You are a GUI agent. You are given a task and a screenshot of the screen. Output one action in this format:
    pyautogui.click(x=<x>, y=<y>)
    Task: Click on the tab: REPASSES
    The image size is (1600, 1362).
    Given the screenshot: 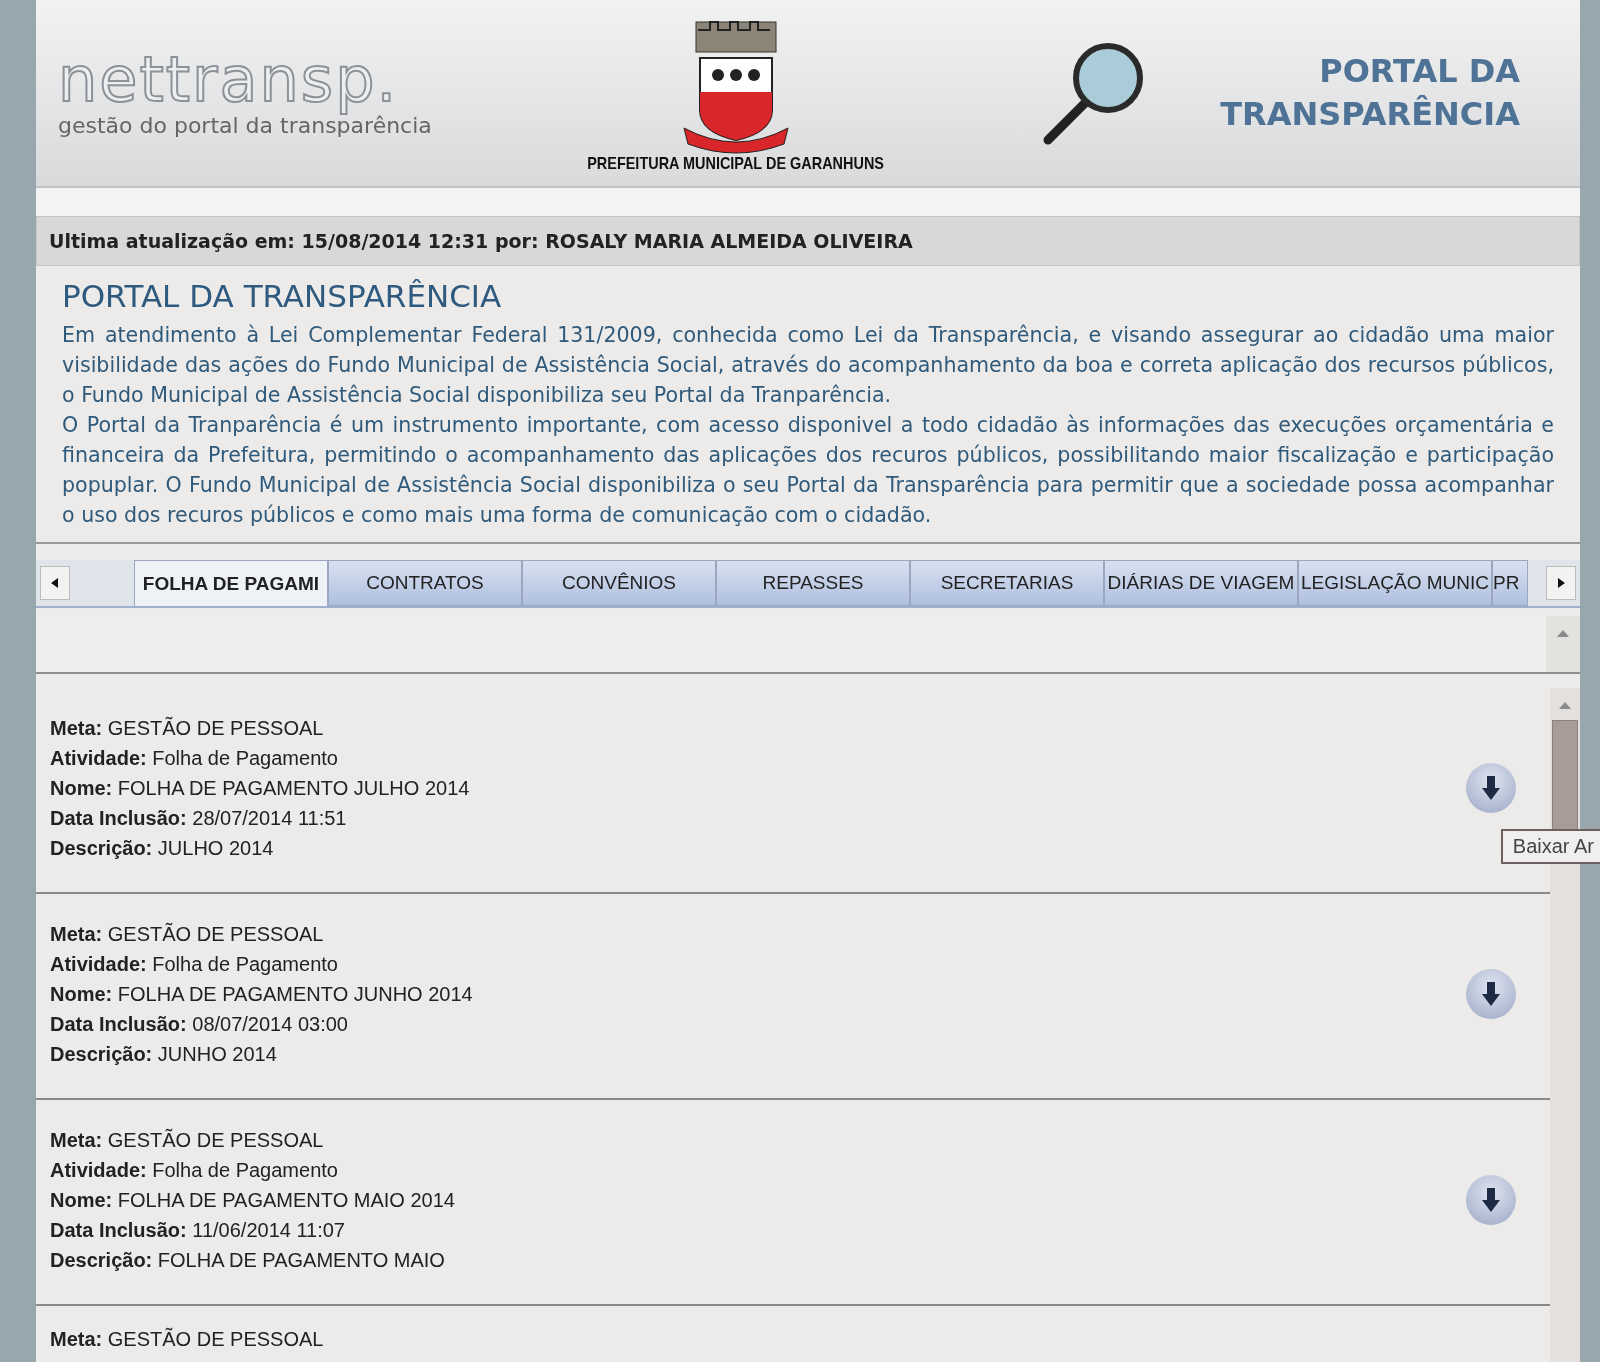 What is the action you would take?
    pyautogui.click(x=813, y=583)
    